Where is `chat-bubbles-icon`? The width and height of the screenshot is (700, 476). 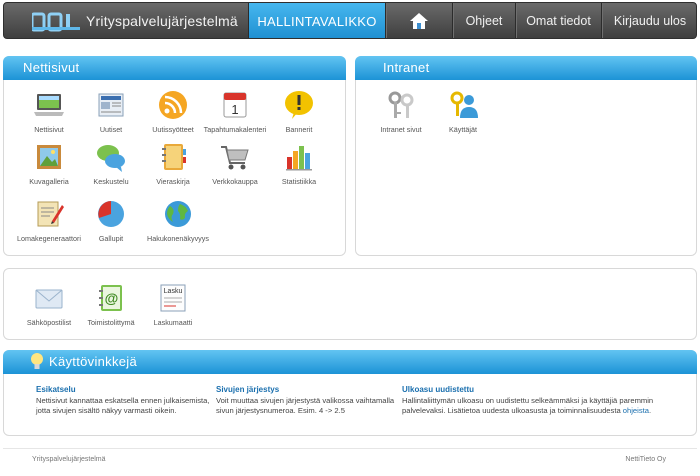 chat-bubbles-icon is located at coordinates (111, 158).